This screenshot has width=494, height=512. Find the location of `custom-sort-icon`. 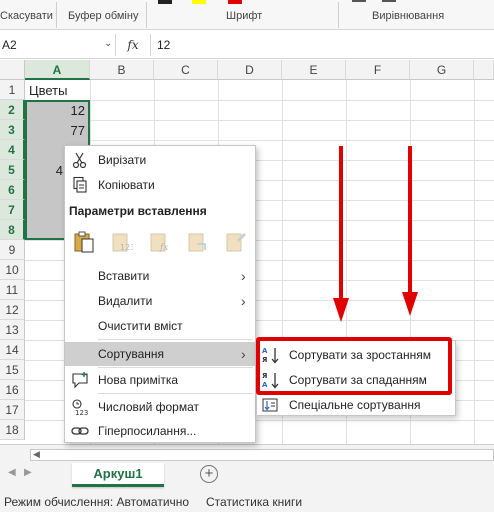

custom-sort-icon is located at coordinates (270, 405).